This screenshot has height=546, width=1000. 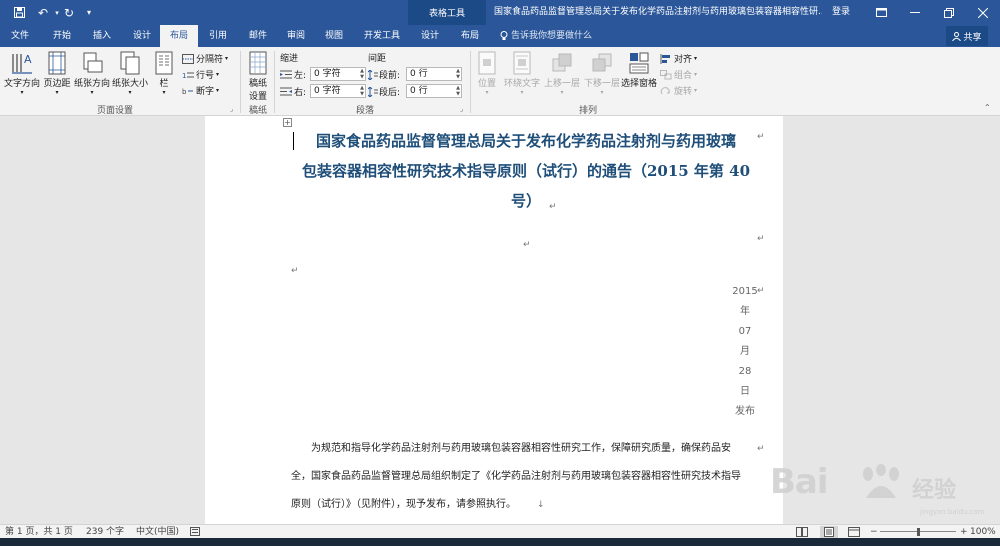 What do you see at coordinates (57, 84) in the screenshot?
I see `margins-label: 页边距` at bounding box center [57, 84].